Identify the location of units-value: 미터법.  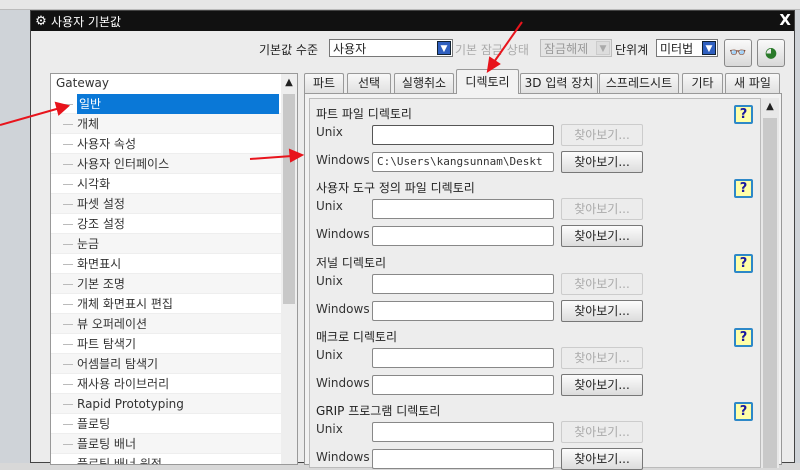
(677, 48).